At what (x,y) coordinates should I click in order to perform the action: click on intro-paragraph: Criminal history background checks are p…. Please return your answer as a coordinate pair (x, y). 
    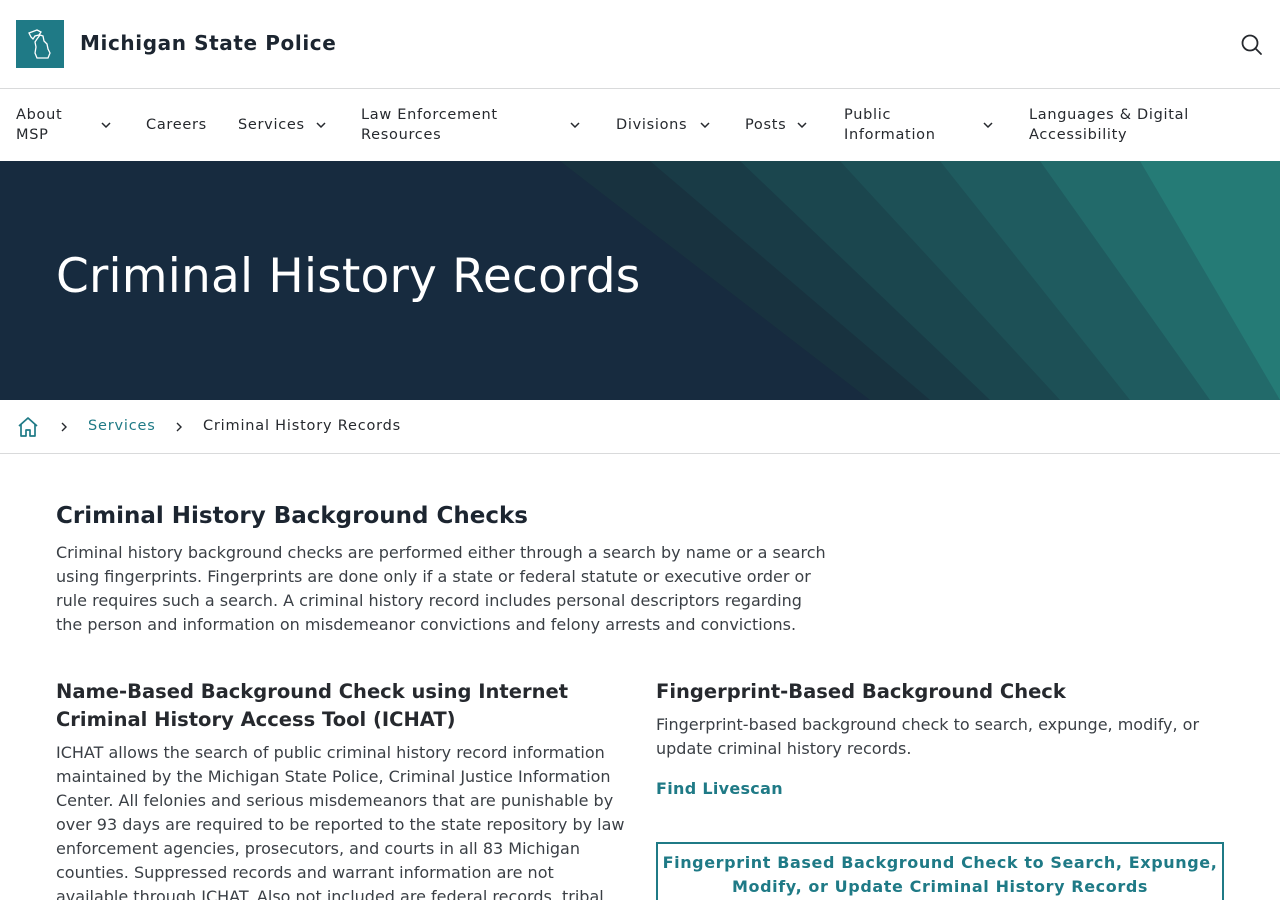
    Looking at the image, I should click on (446, 589).